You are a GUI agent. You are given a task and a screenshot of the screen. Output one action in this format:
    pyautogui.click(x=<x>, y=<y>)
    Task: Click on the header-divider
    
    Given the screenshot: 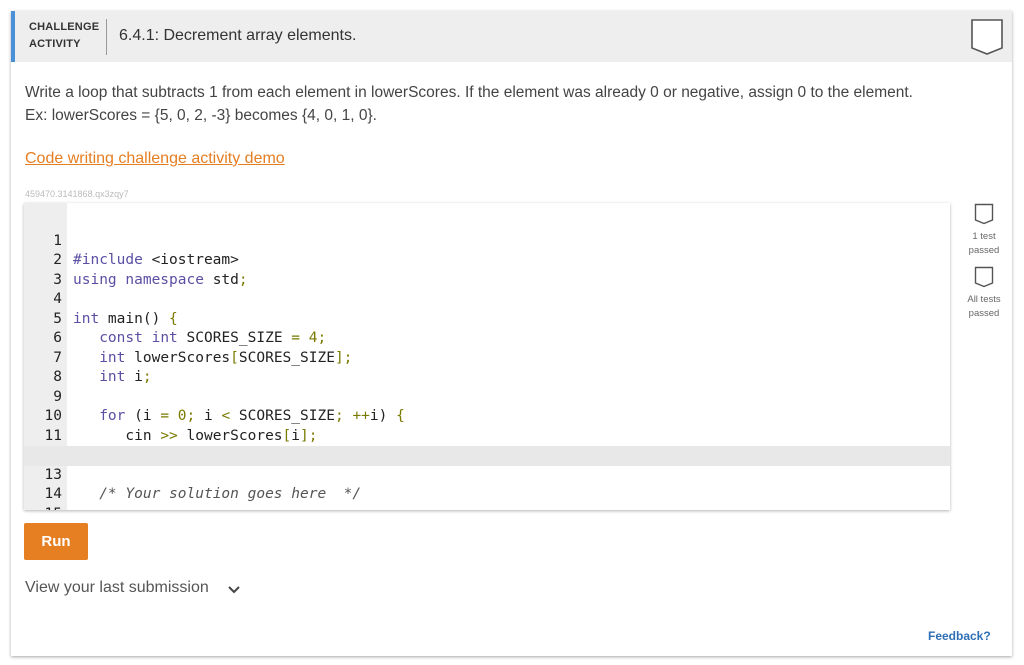 What is the action you would take?
    pyautogui.click(x=106, y=37)
    